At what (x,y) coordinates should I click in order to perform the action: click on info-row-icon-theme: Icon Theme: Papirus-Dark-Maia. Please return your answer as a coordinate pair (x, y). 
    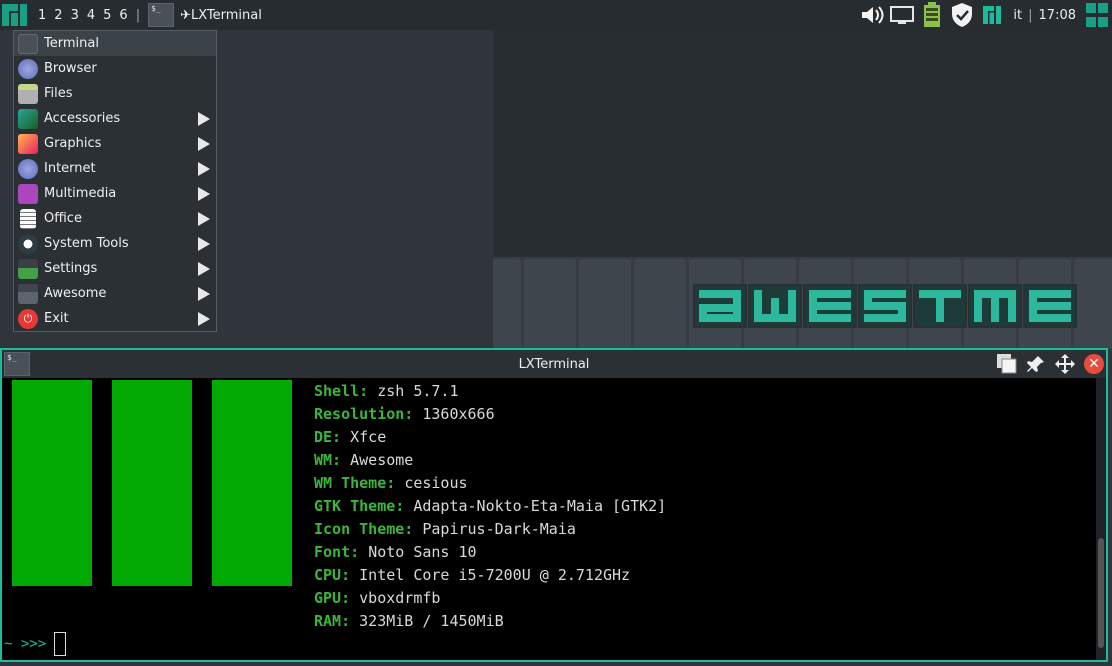
    Looking at the image, I should click on (445, 529).